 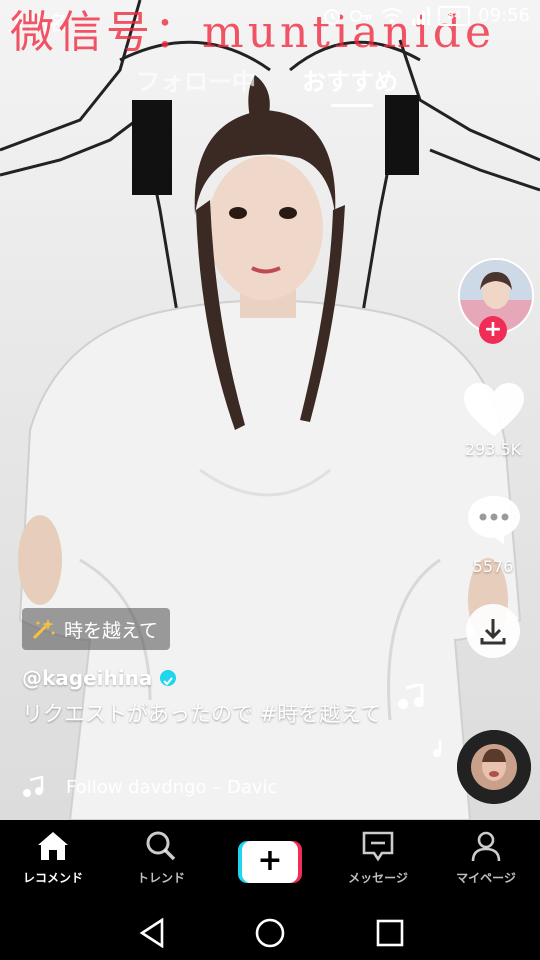 What do you see at coordinates (352, 105) in the screenshot?
I see `active-tab-indicator` at bounding box center [352, 105].